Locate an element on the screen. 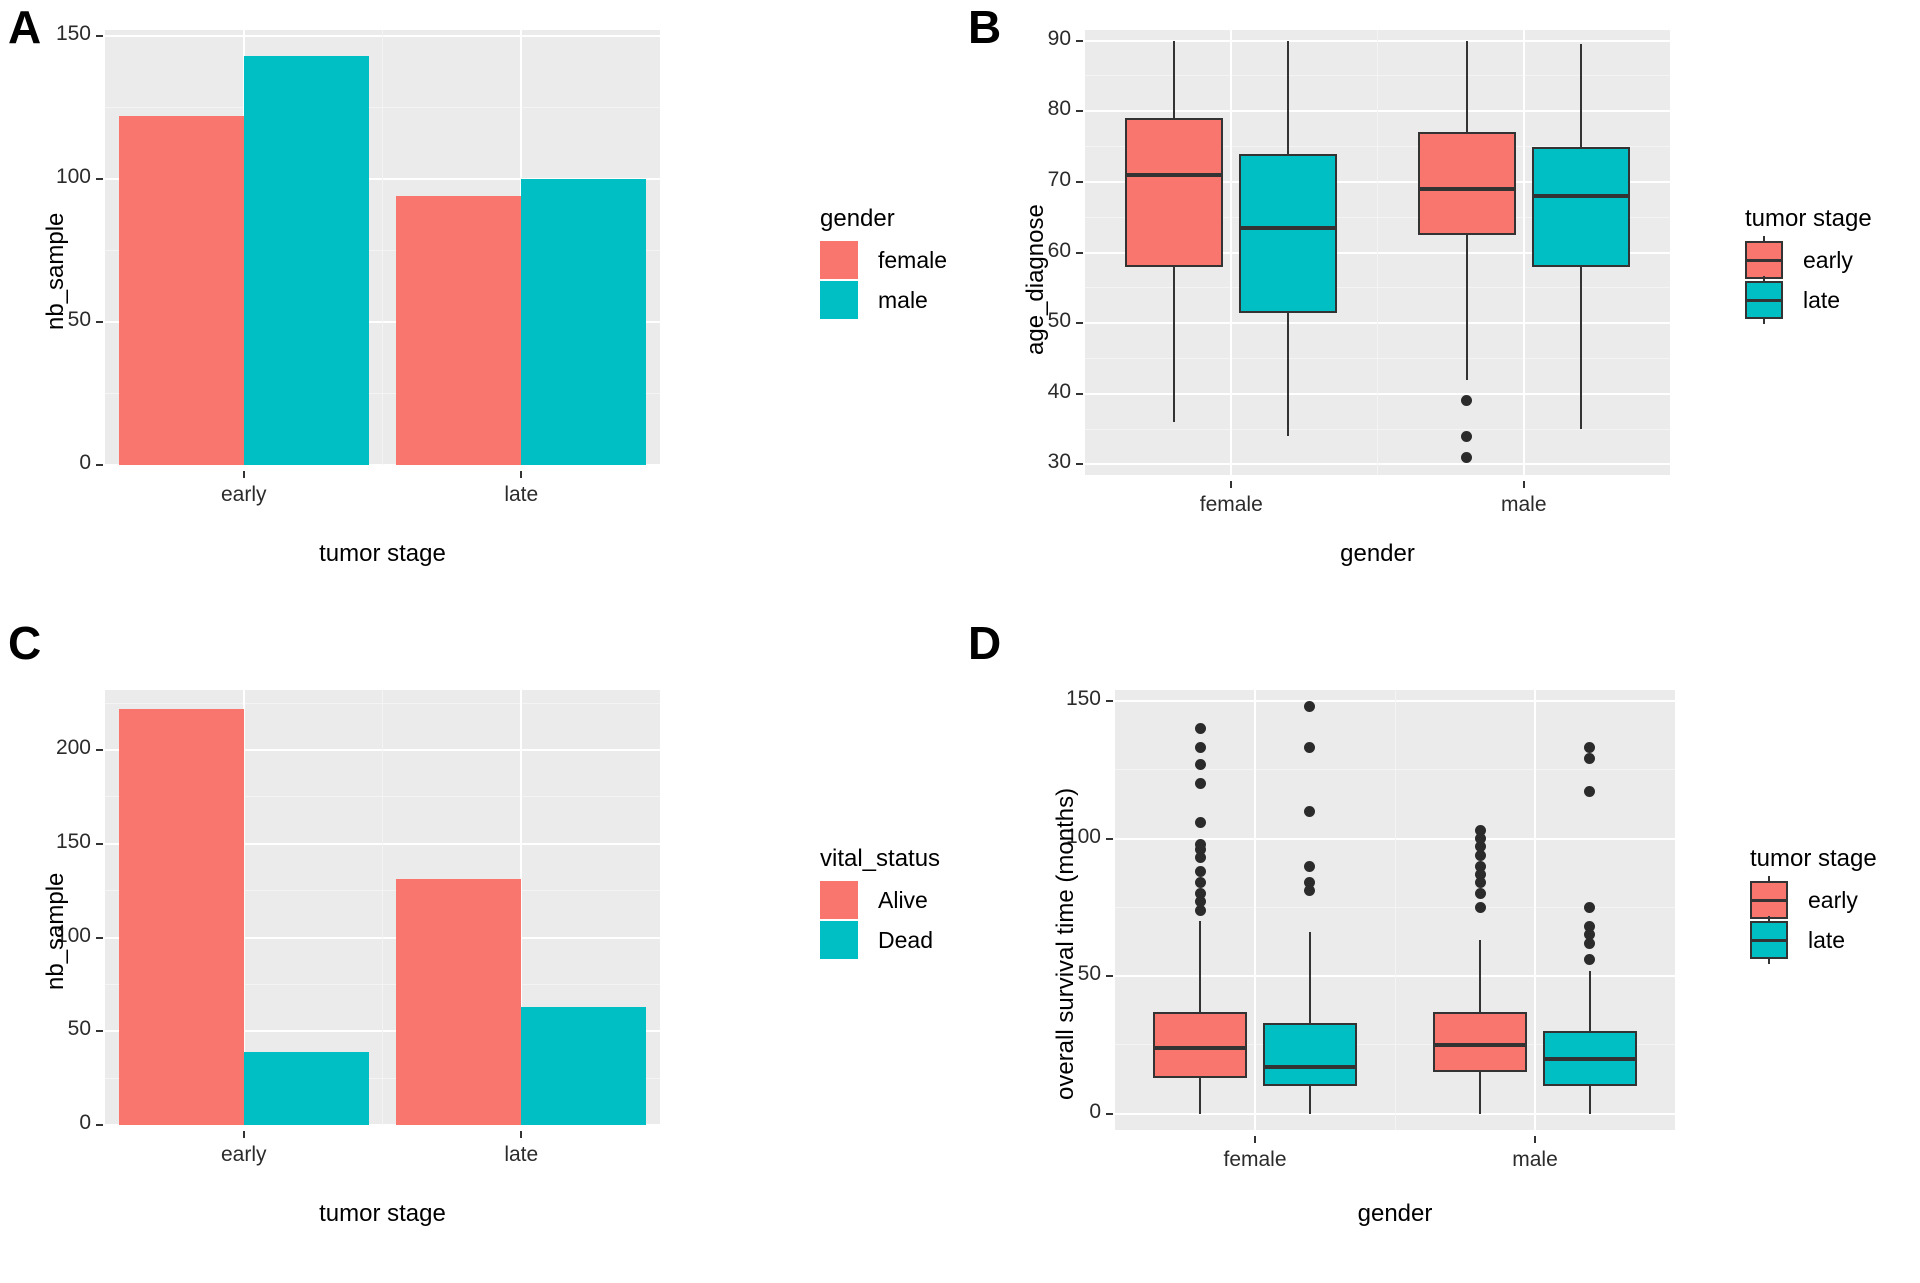 The height and width of the screenshot is (1283, 1920). panel-c-legend: vital_status Alive Dead is located at coordinates (880, 903).